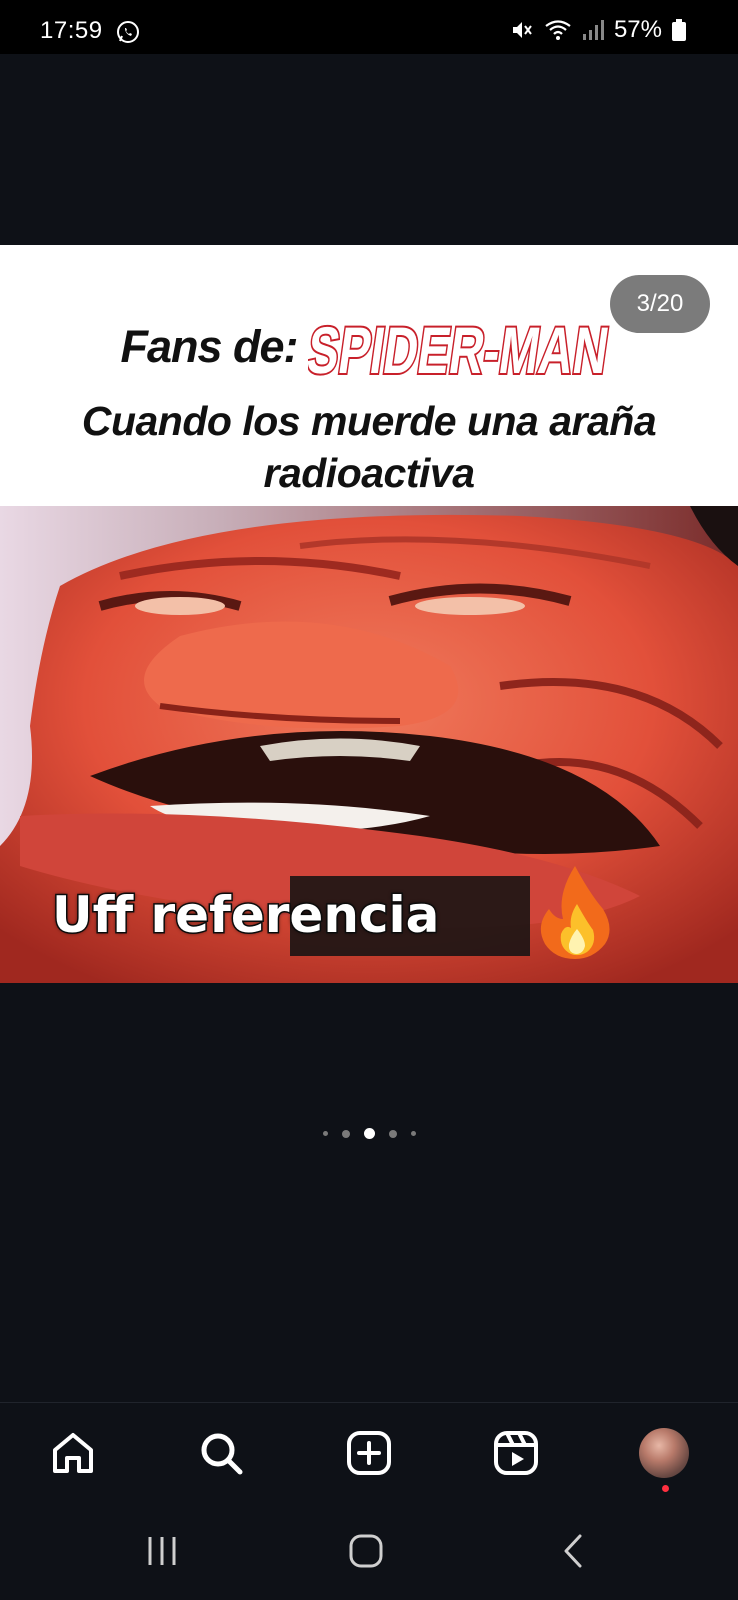  I want to click on system-home-button, so click(366, 1551).